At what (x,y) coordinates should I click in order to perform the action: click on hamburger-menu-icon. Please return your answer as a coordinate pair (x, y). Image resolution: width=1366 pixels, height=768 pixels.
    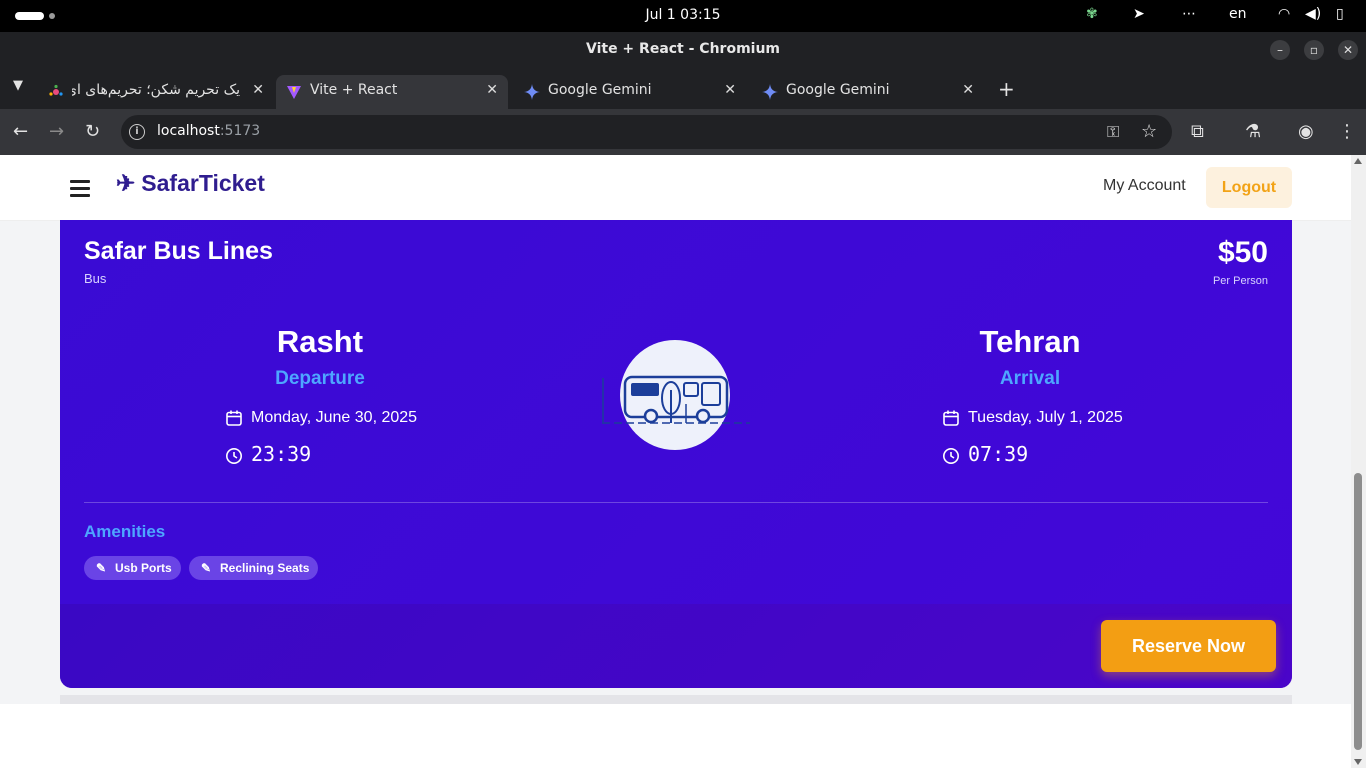
    Looking at the image, I should click on (80, 188).